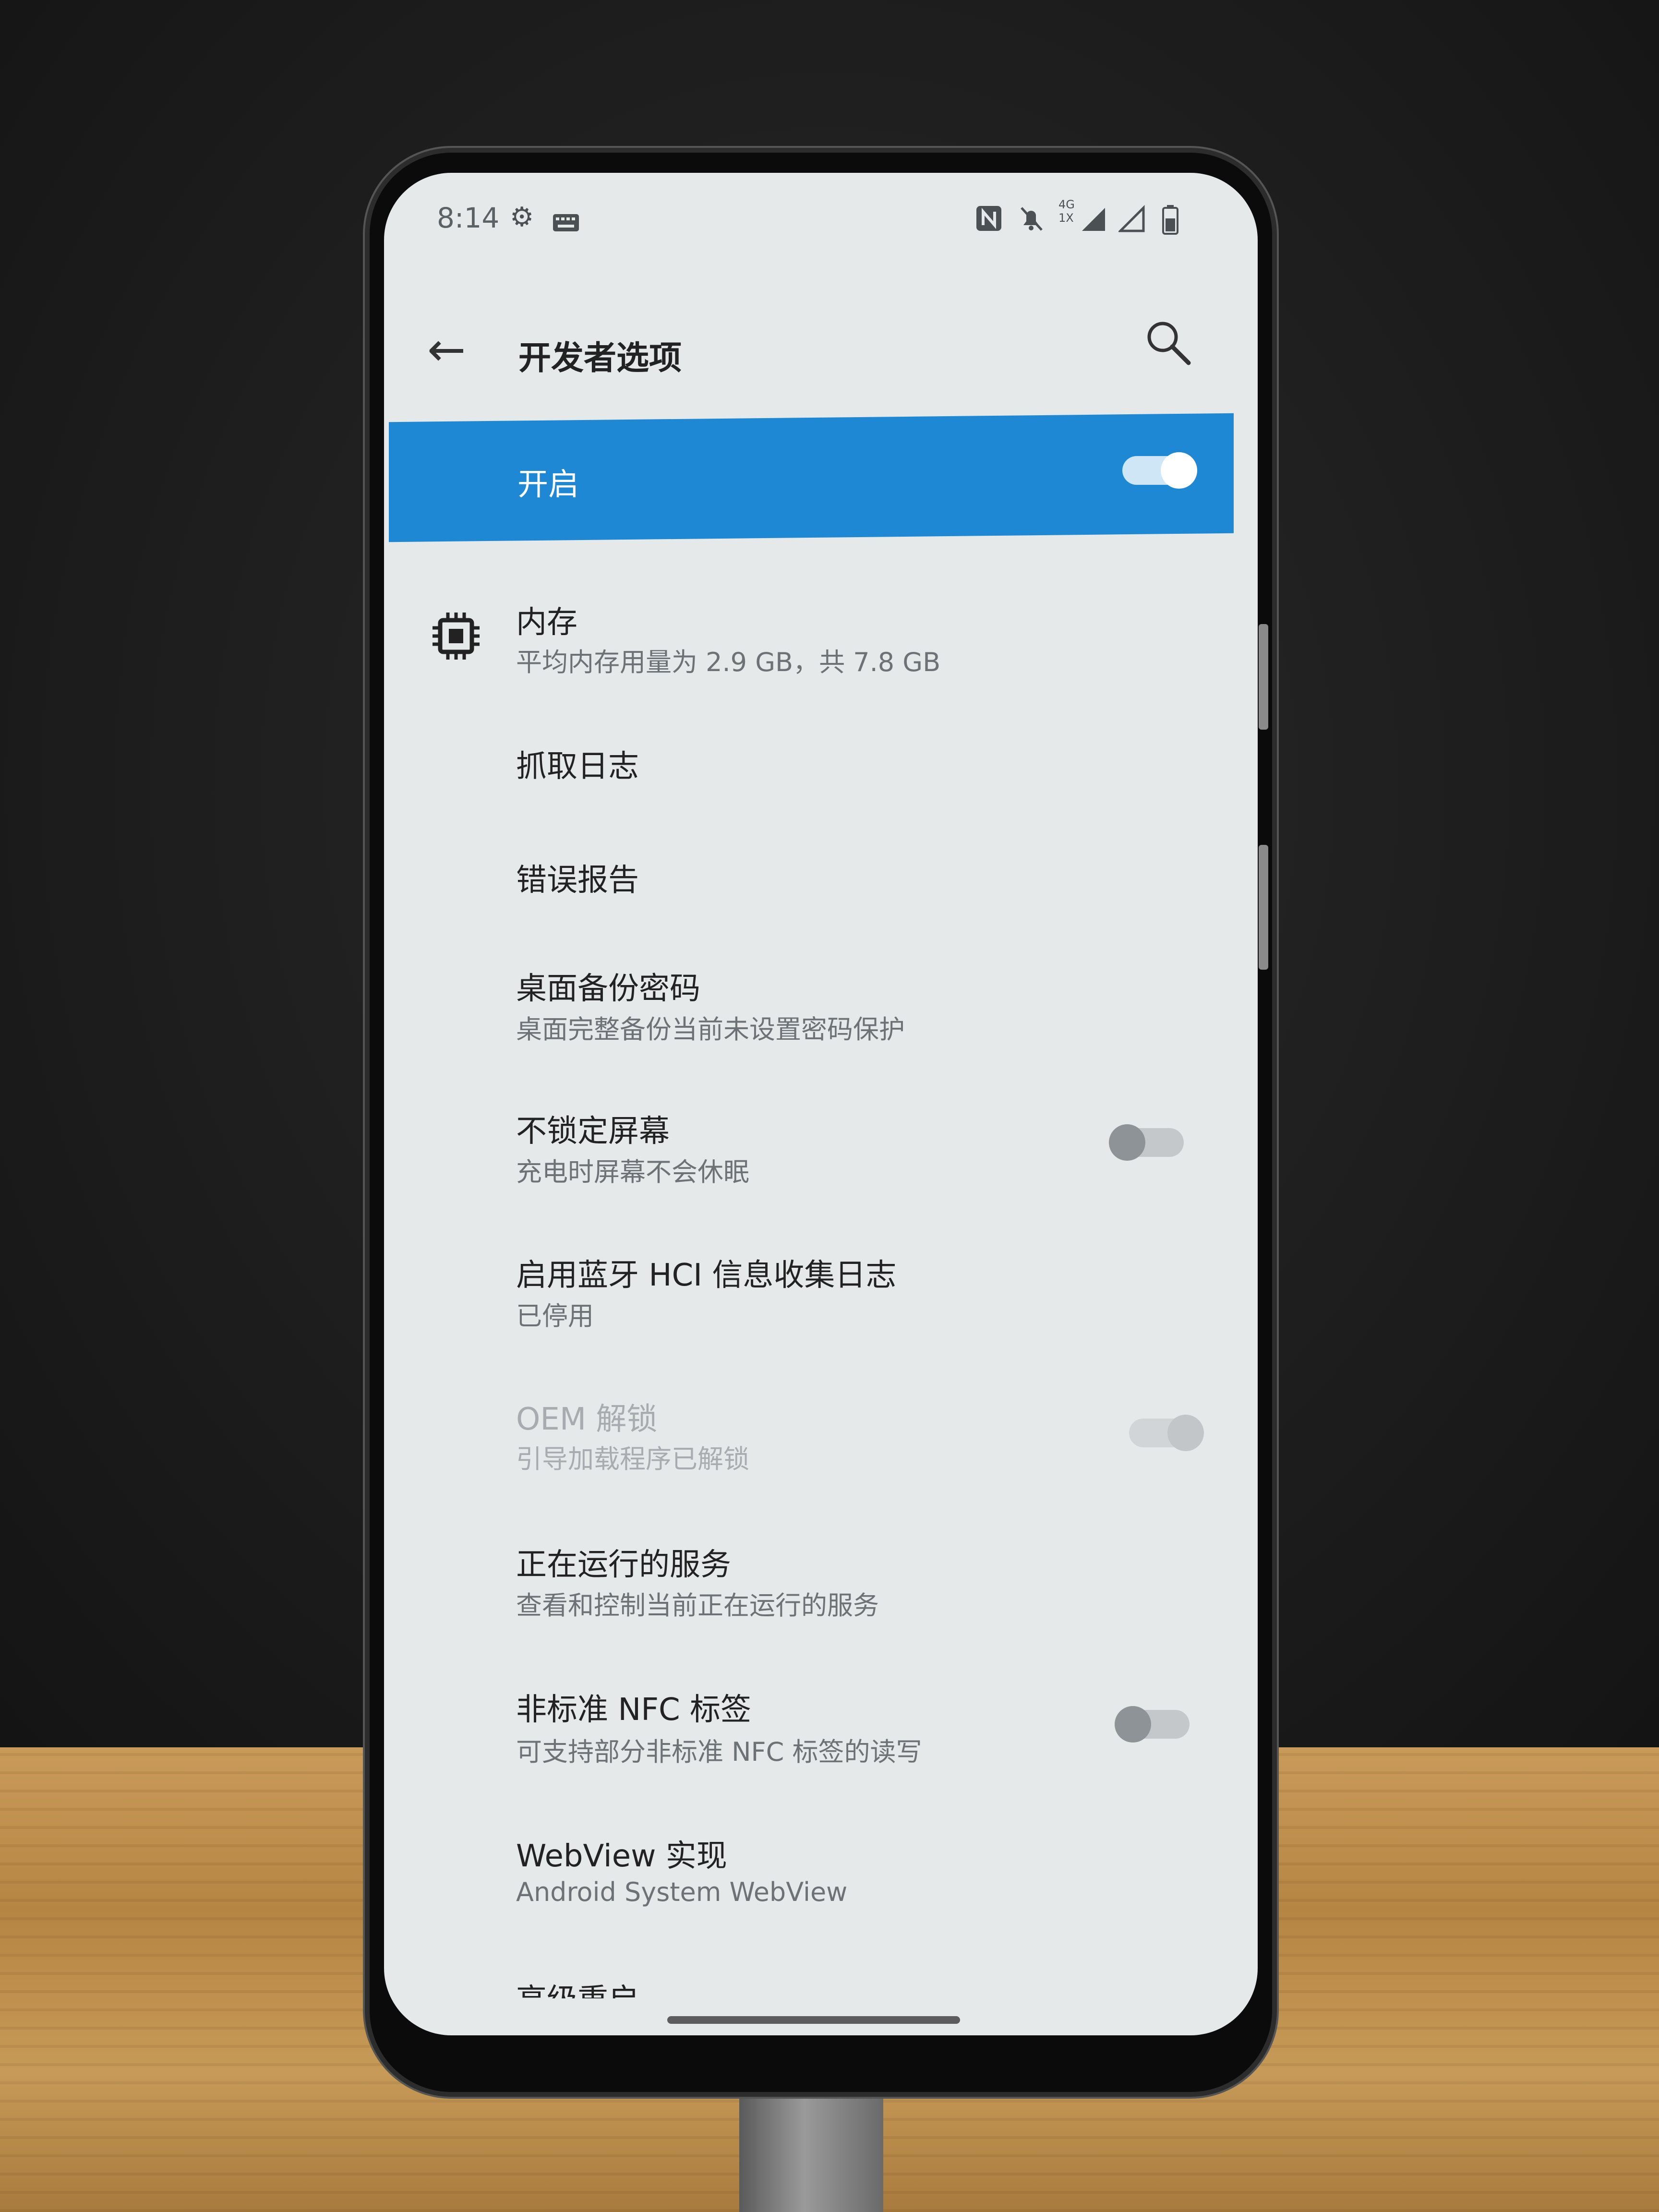 The image size is (1659, 2212). I want to click on back-arrow-icon: ←, so click(447, 350).